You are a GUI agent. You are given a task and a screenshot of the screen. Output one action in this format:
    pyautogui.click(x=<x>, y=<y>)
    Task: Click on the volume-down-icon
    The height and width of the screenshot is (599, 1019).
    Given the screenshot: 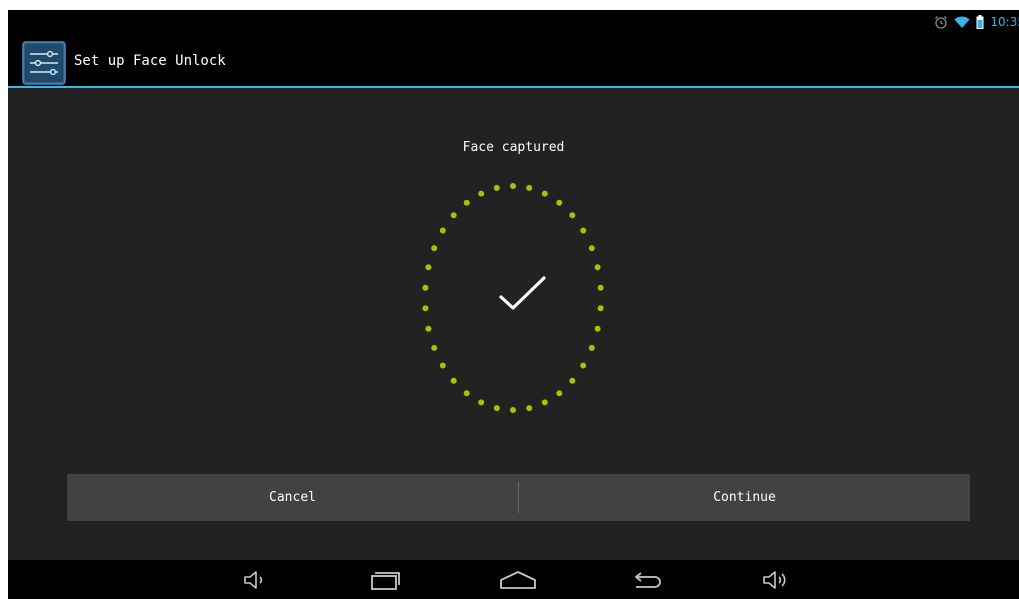 What is the action you would take?
    pyautogui.click(x=255, y=580)
    